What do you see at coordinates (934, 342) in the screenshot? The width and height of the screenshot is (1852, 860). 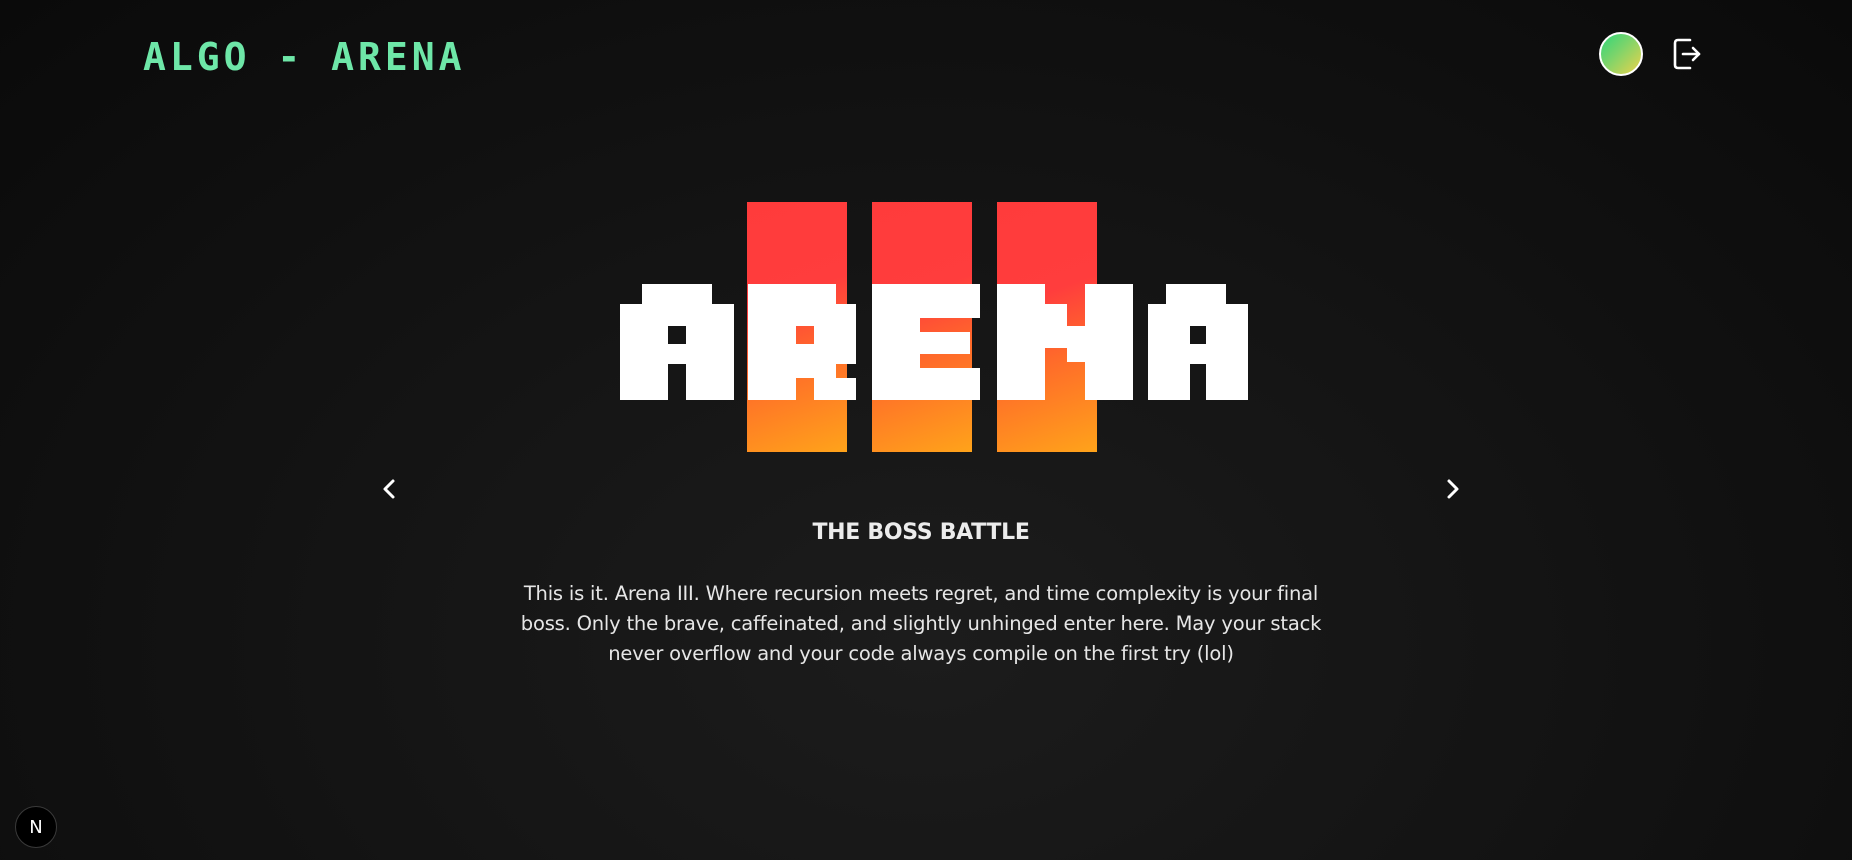 I see `hero-word-arena` at bounding box center [934, 342].